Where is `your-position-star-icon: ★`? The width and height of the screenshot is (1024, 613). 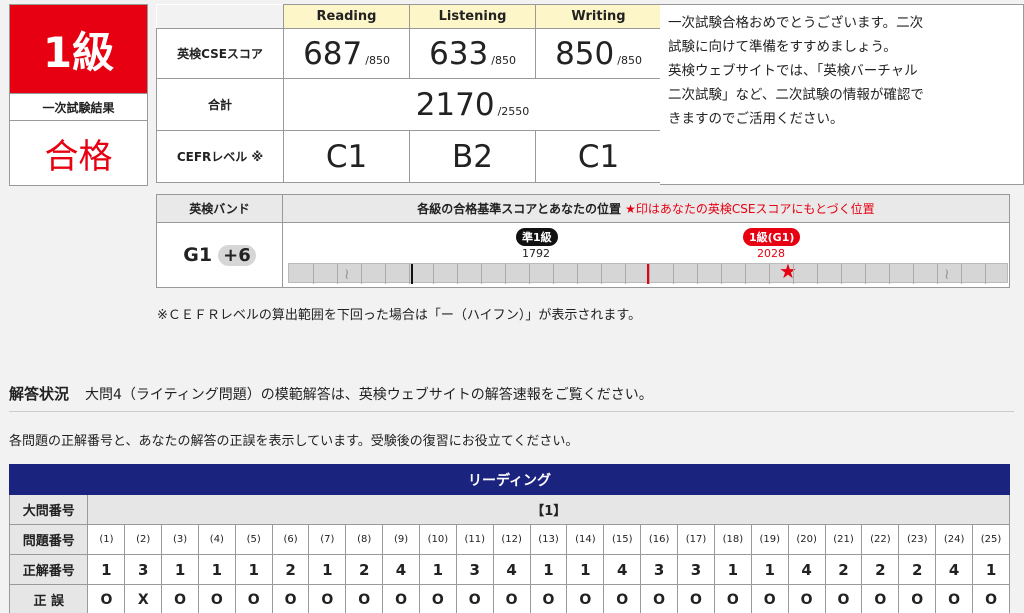 your-position-star-icon: ★ is located at coordinates (788, 271).